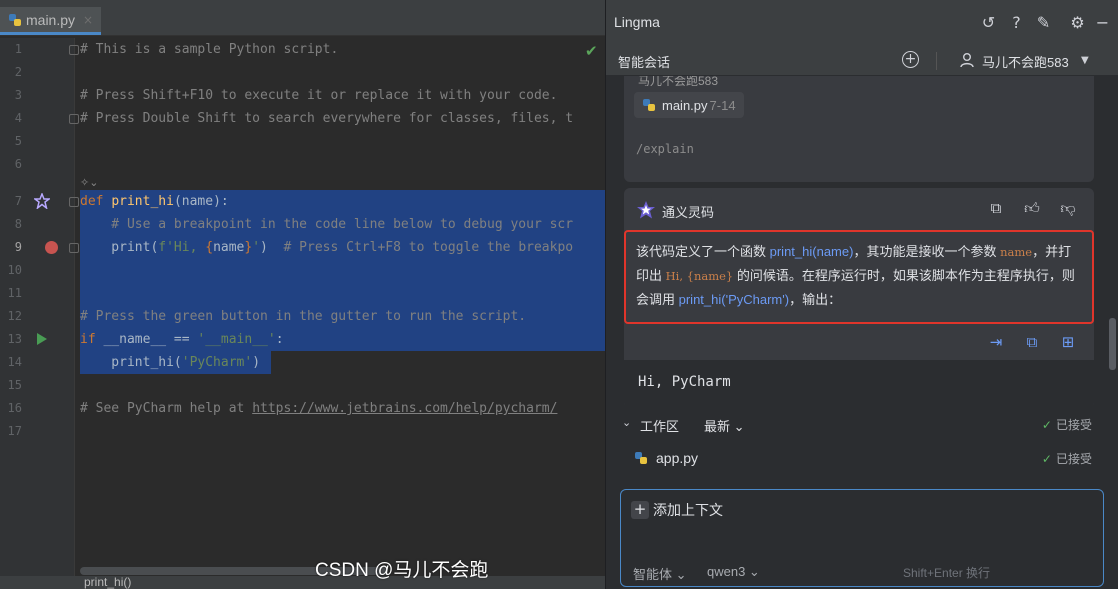 This screenshot has width=1118, height=589. What do you see at coordinates (89, 182) in the screenshot?
I see `ai-hint-icon: ✧⌄` at bounding box center [89, 182].